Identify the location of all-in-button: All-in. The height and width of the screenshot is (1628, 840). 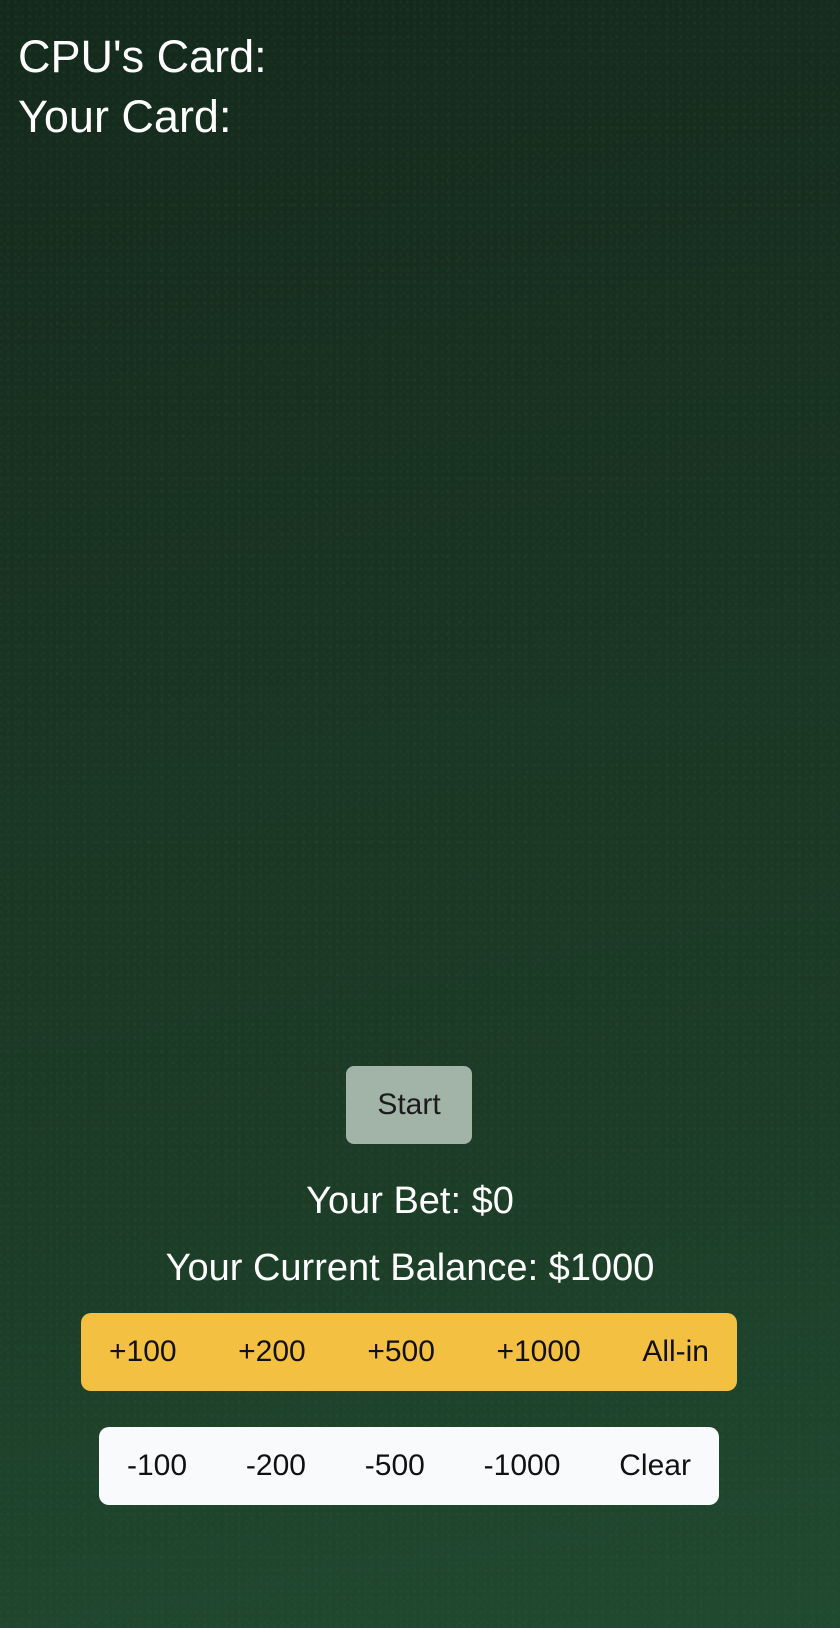
(675, 1352).